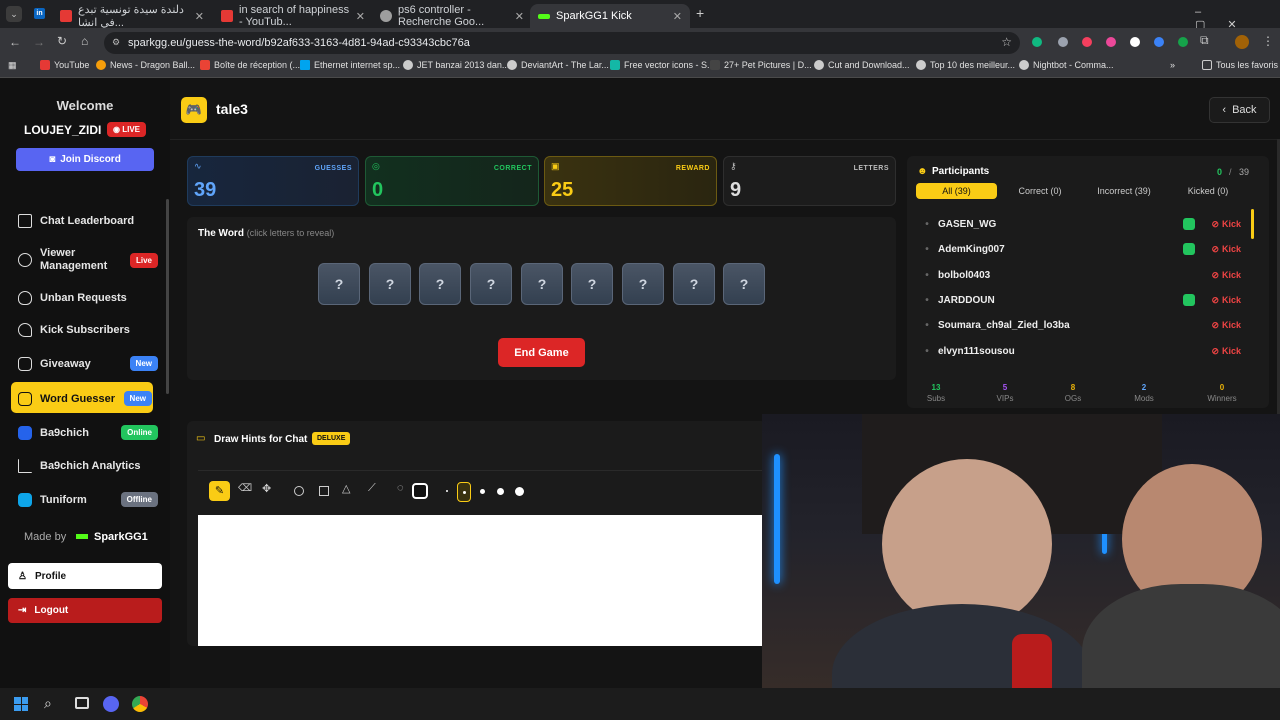  I want to click on forward-arrow-icon: →, so click(39, 42).